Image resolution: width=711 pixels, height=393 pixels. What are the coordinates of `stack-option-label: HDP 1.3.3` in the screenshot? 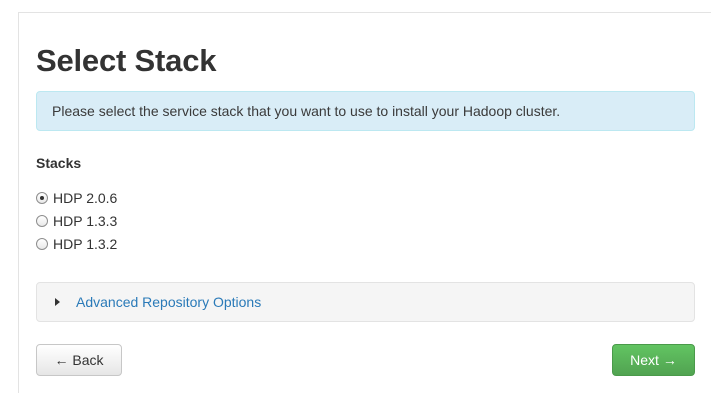 It's located at (85, 221).